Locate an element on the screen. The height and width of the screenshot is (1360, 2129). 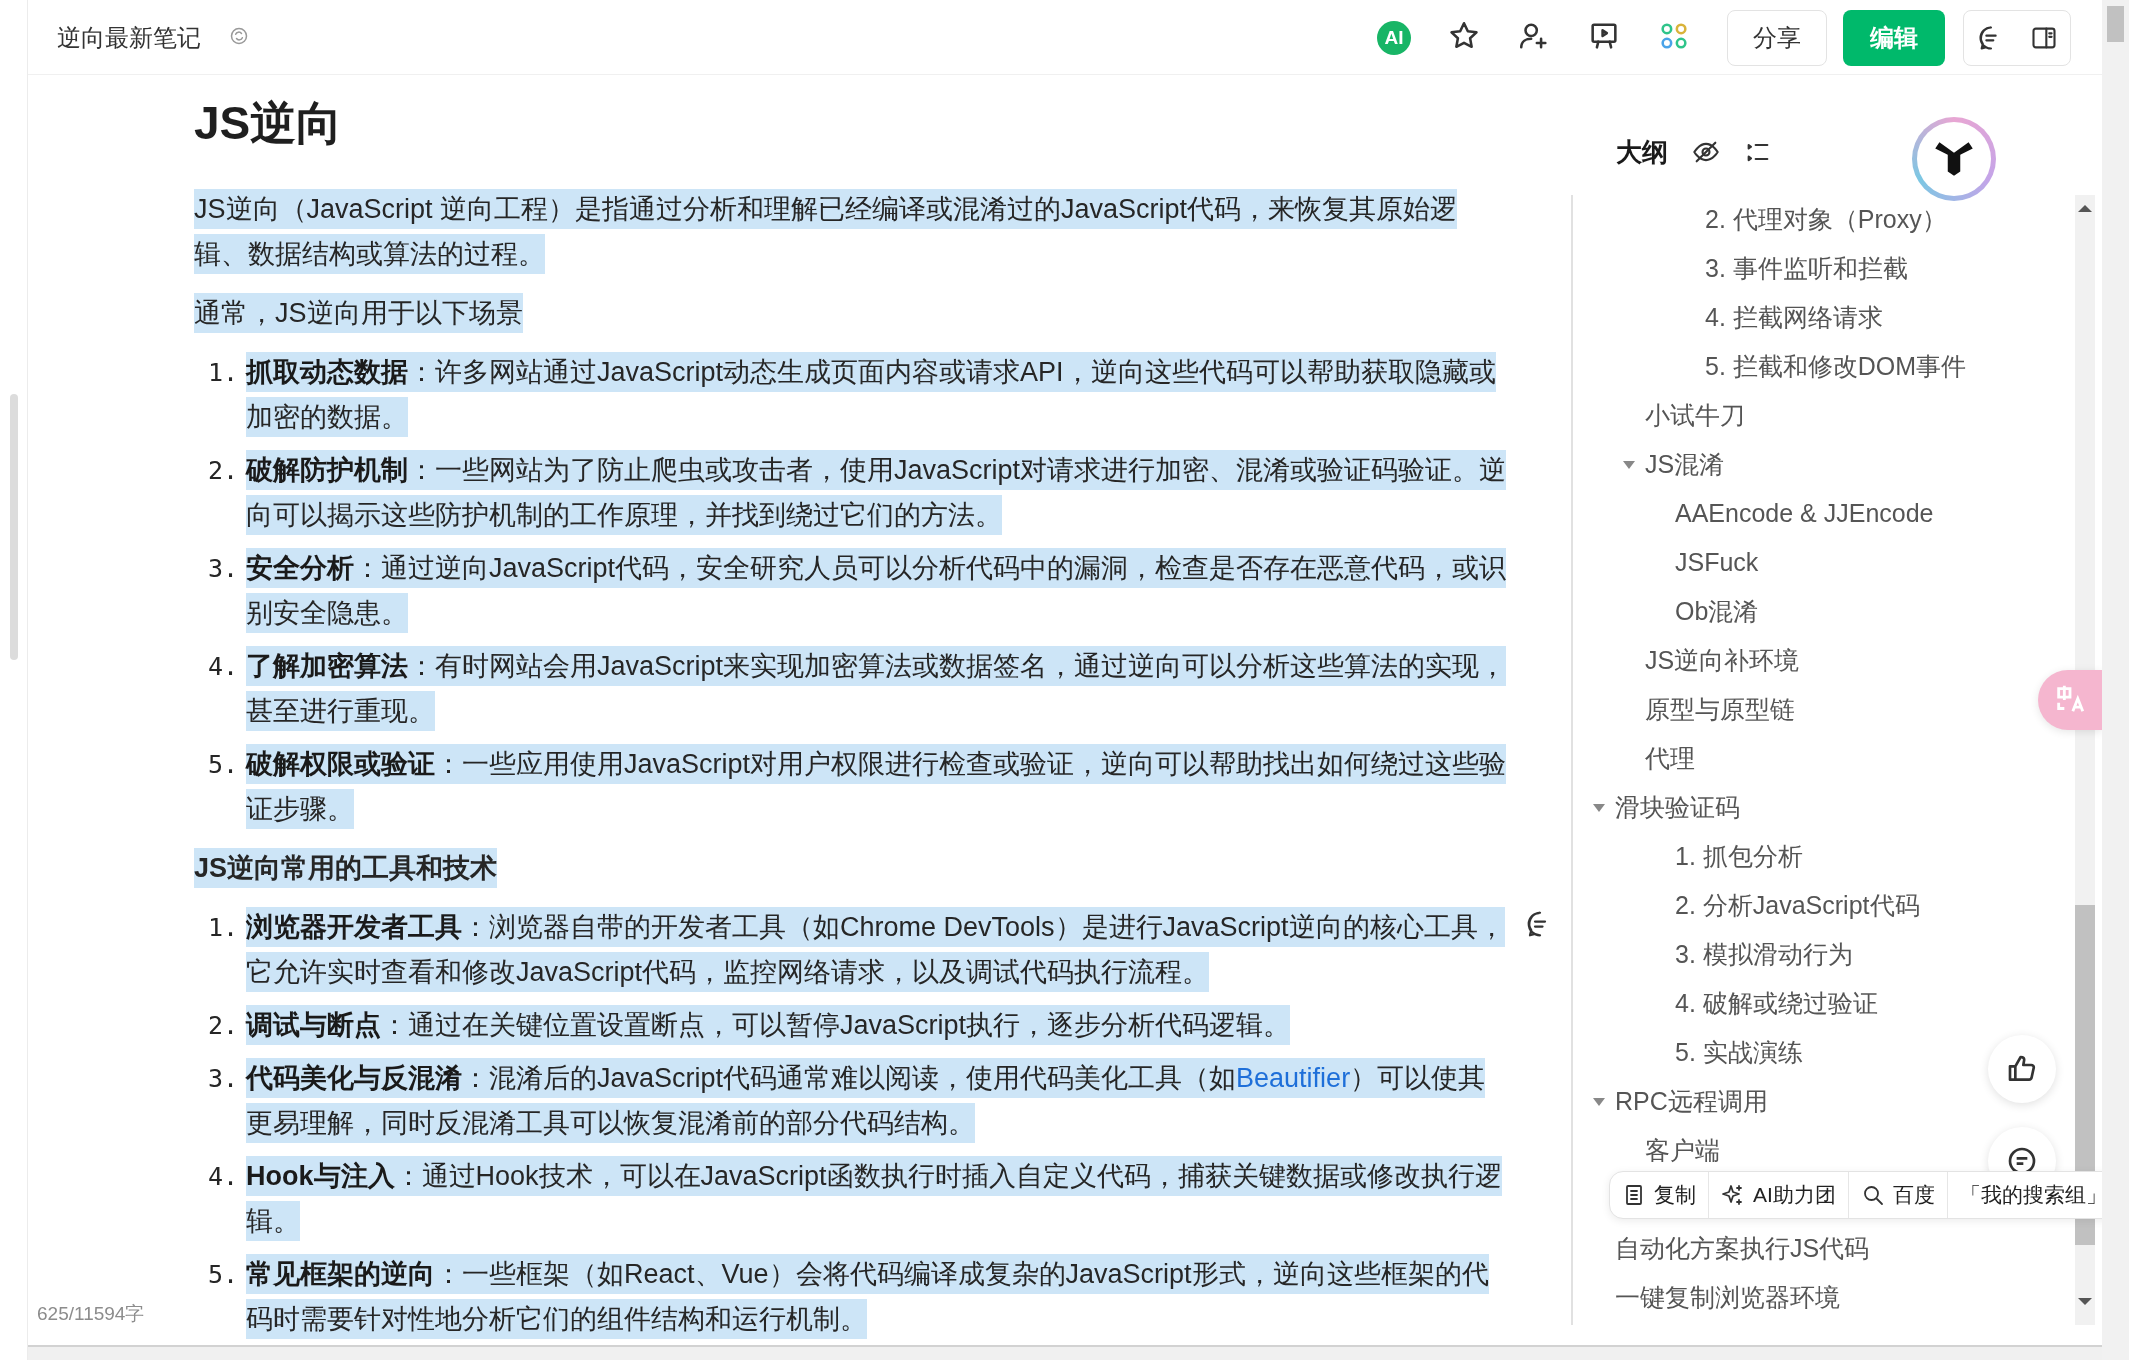
link: Beautifier is located at coordinates (1293, 1078).